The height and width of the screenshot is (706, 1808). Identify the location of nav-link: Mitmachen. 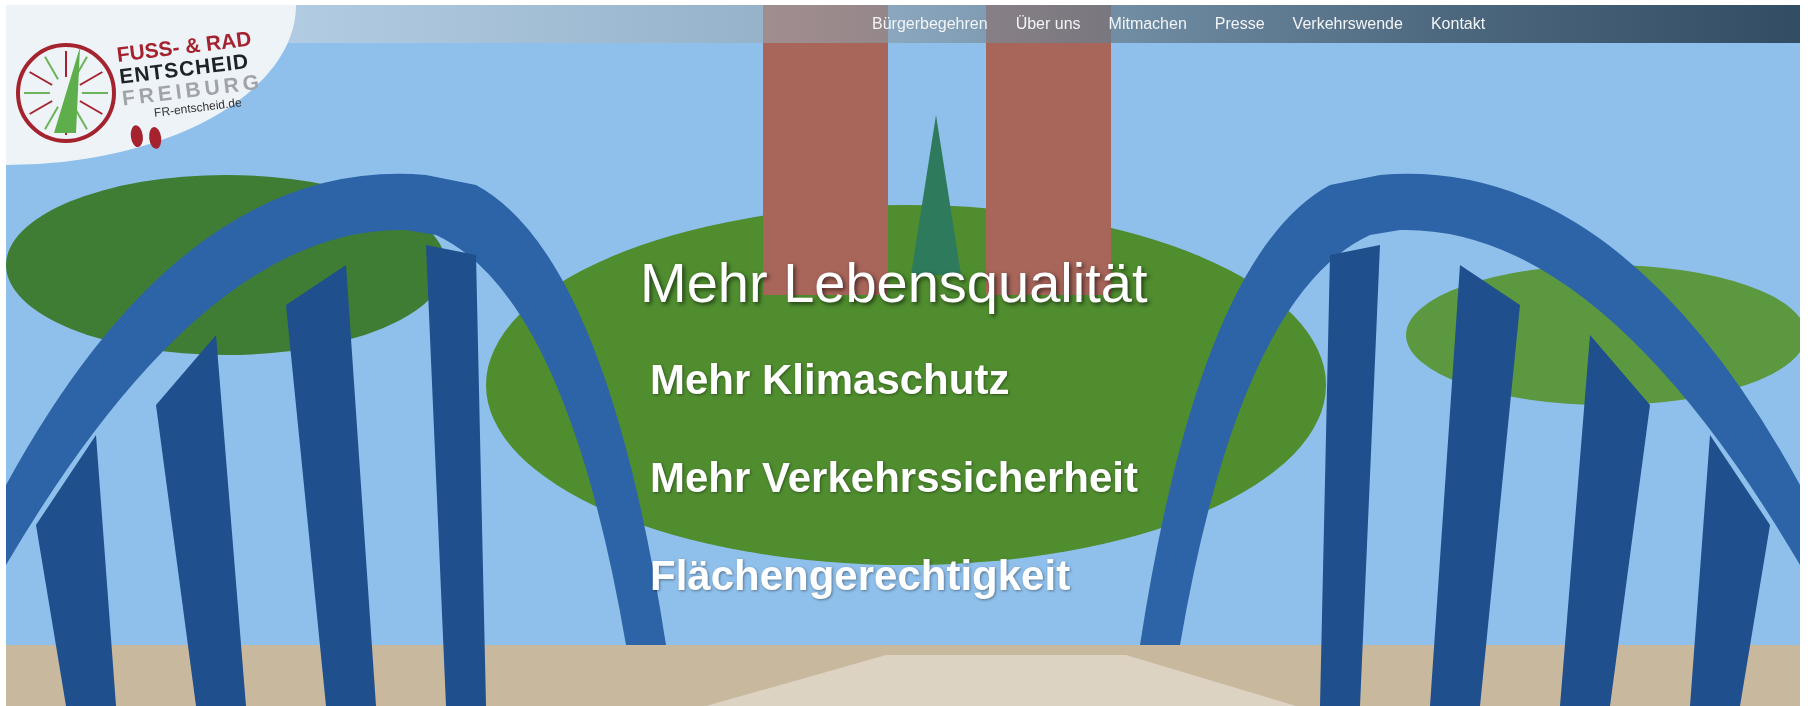
(1147, 24).